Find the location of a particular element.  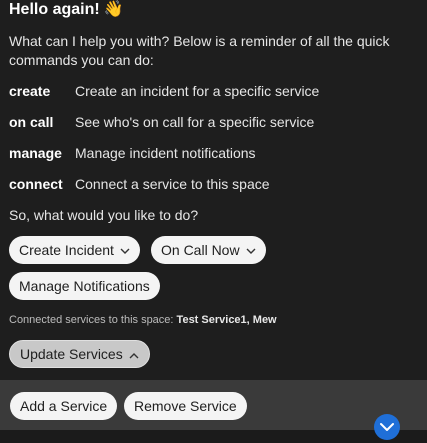

manage-notifications-button: Manage Notifications is located at coordinates (84, 286).